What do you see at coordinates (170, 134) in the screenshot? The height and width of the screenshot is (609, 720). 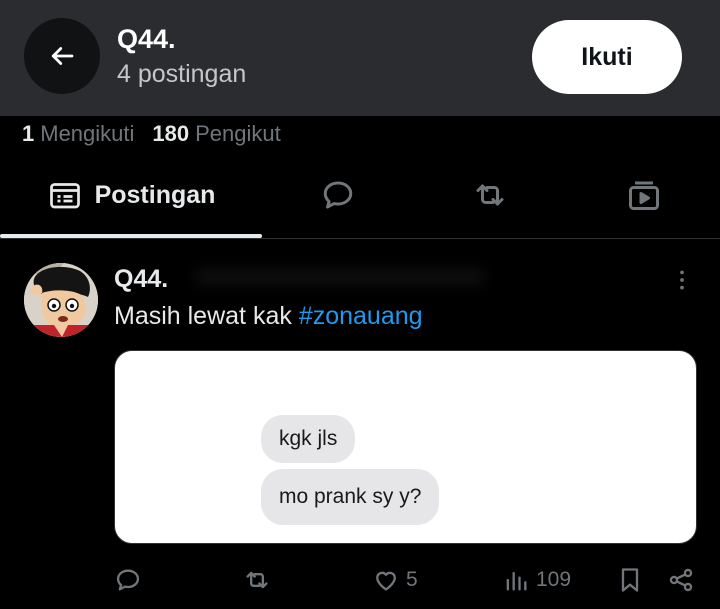 I see `followers-count: 180` at bounding box center [170, 134].